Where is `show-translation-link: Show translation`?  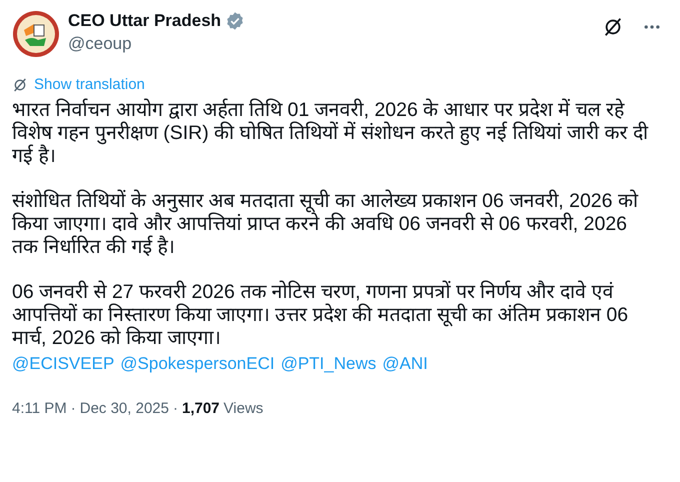 show-translation-link: Show translation is located at coordinates (89, 85).